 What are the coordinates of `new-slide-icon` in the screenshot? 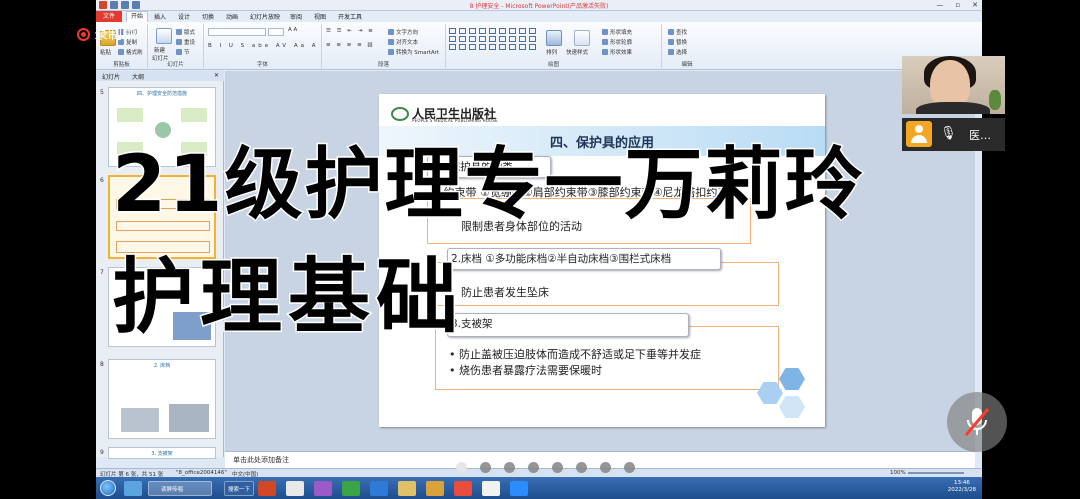 It's located at (164, 36).